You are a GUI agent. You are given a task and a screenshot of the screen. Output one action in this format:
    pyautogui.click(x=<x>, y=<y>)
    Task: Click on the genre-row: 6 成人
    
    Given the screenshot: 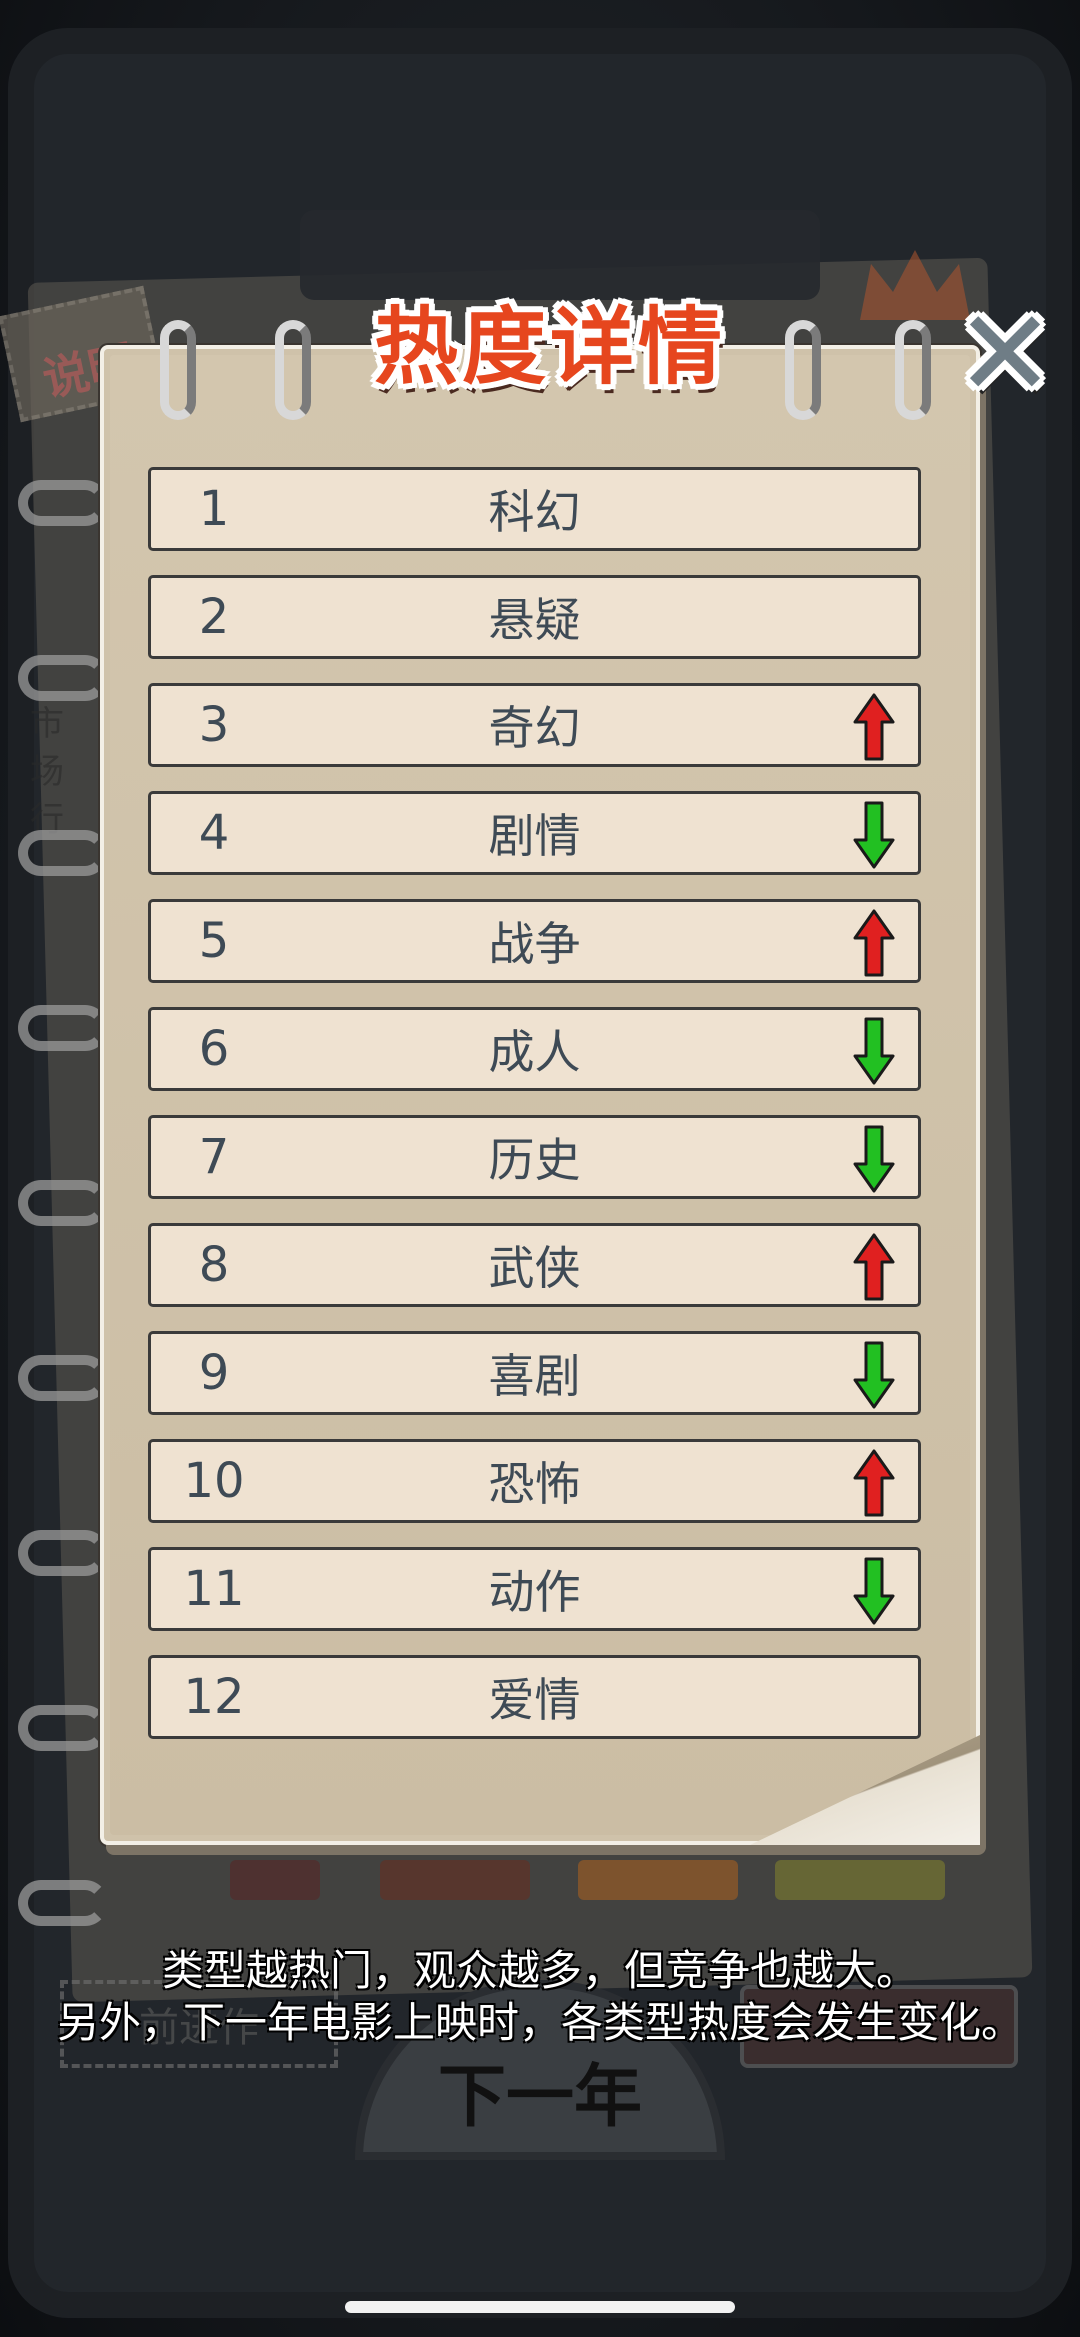 What is the action you would take?
    pyautogui.click(x=534, y=1049)
    